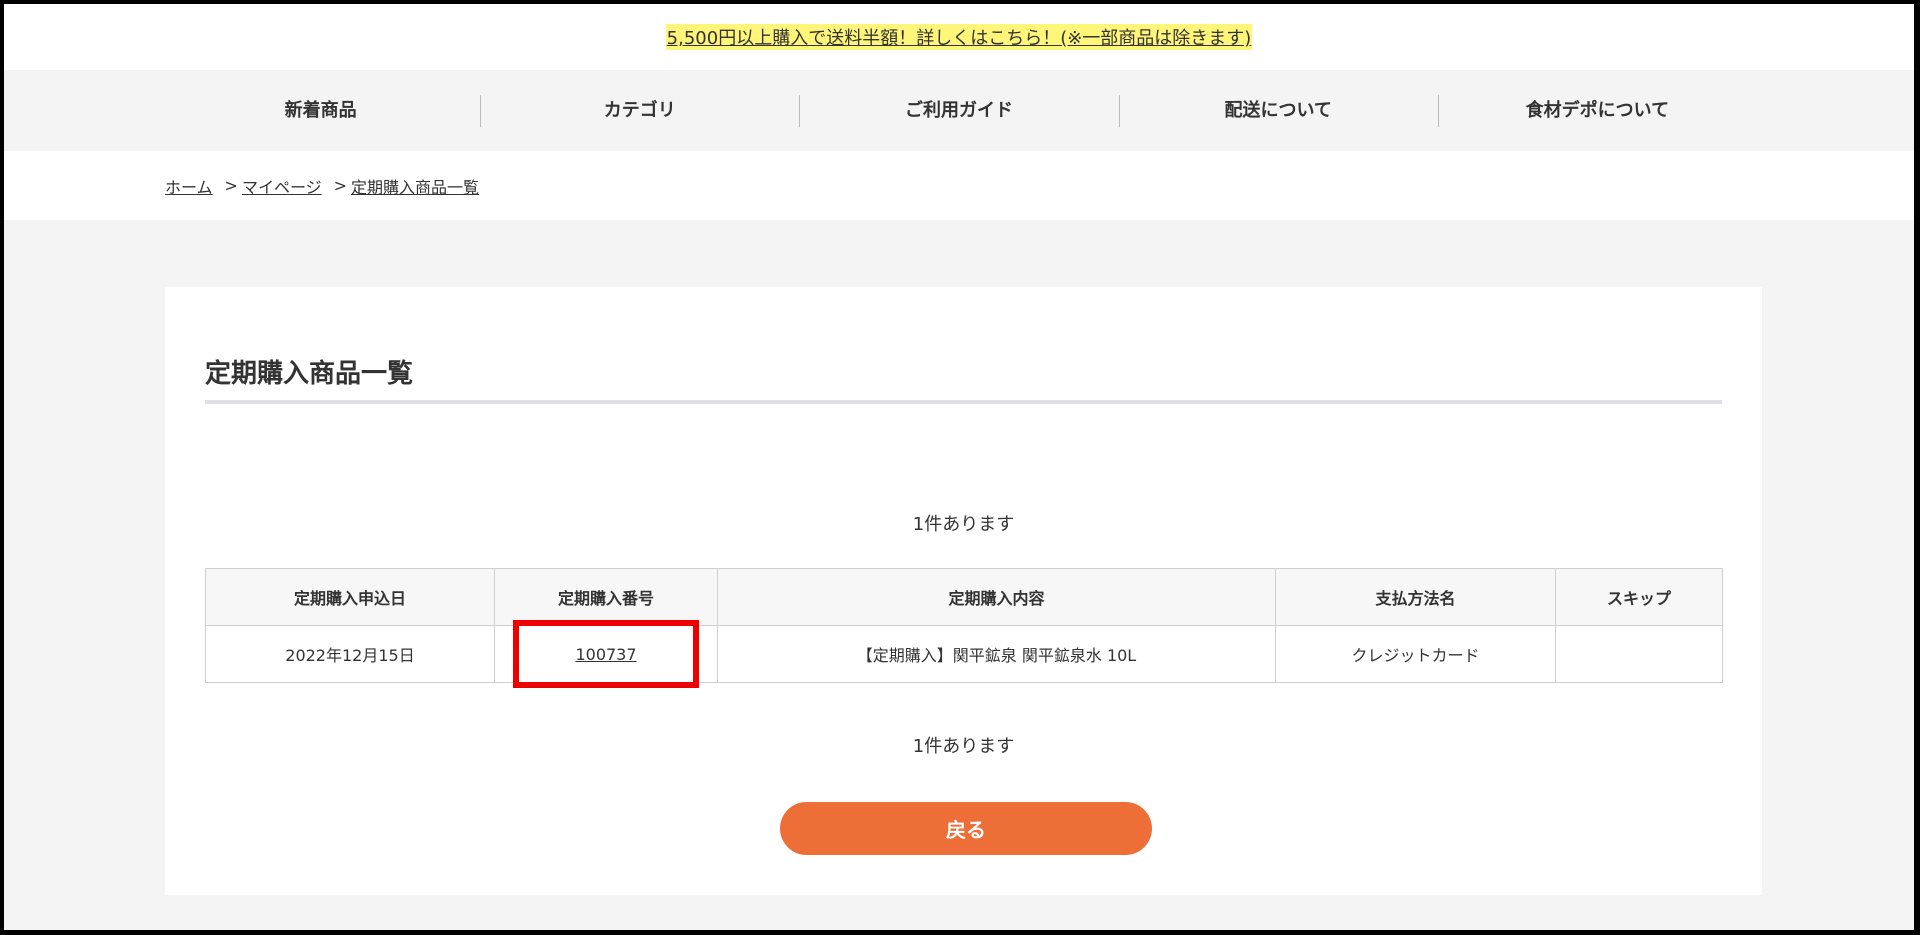  Describe the element at coordinates (350, 597) in the screenshot. I see `column-header-date: 定期購入申込日` at that location.